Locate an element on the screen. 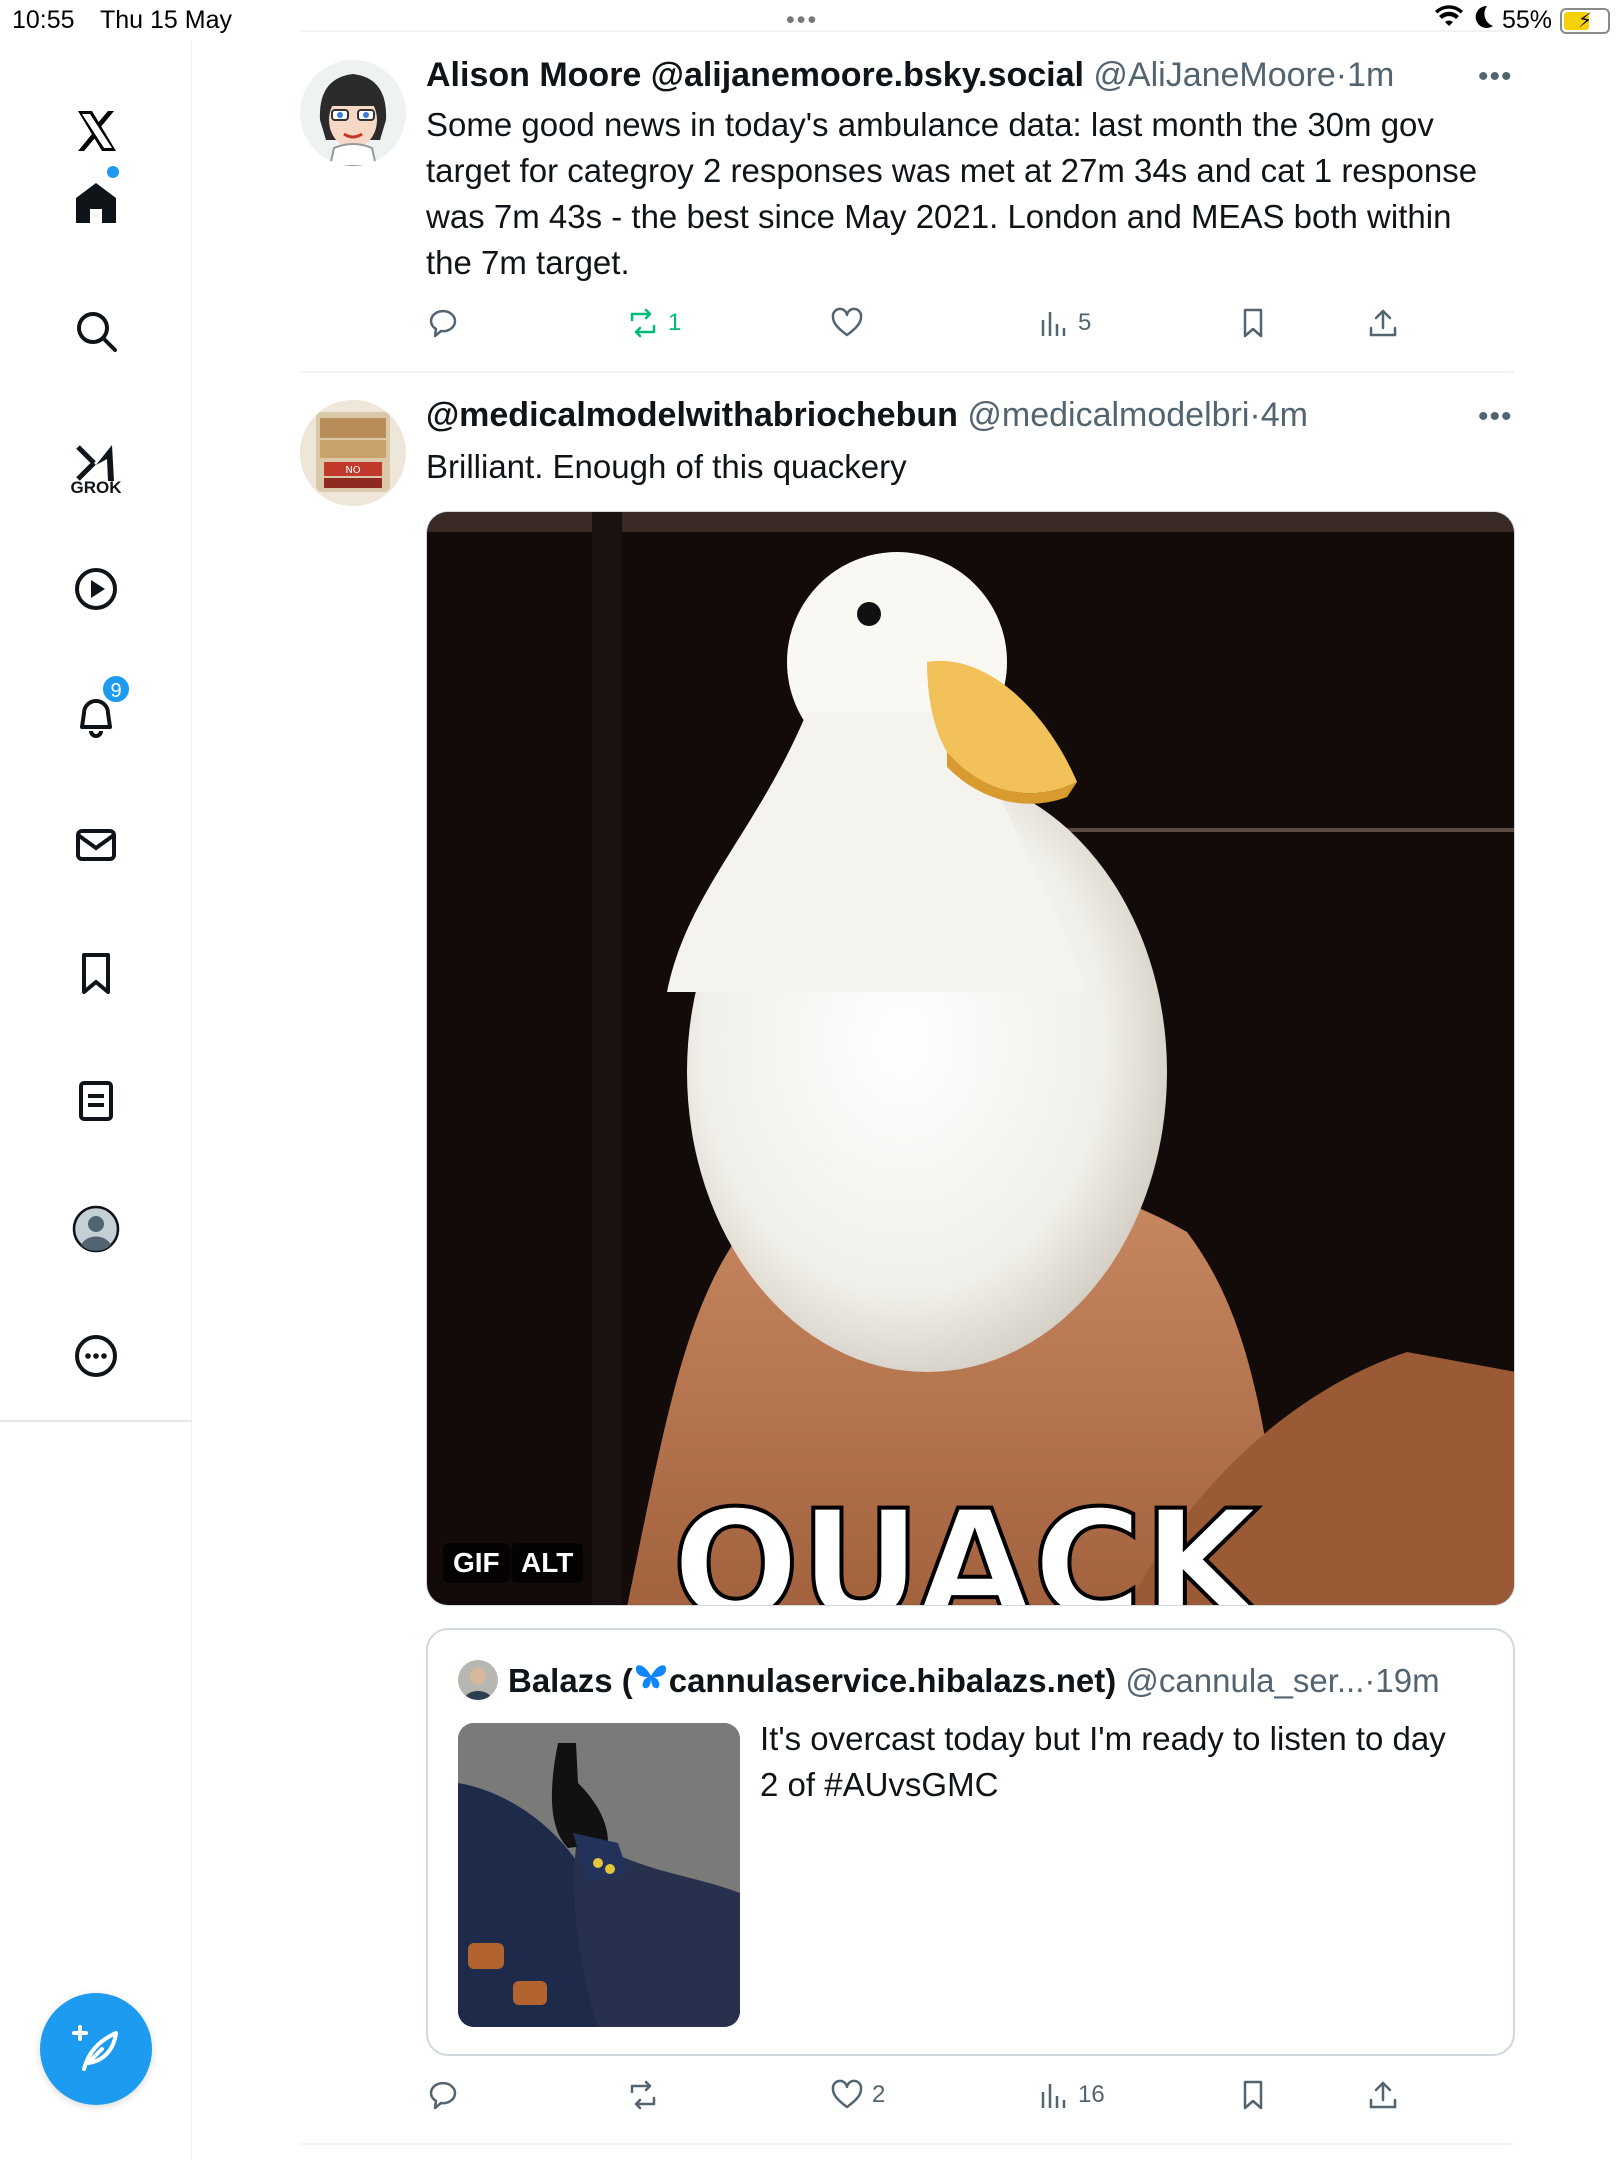 This screenshot has height=2160, width=1620. like-count: 2 is located at coordinates (879, 2094).